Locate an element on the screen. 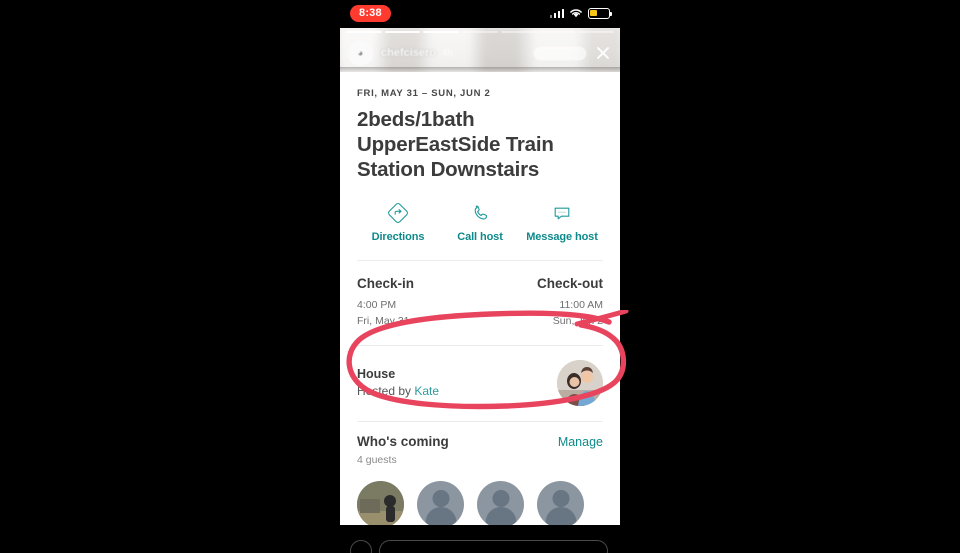 The width and height of the screenshot is (960, 553). status-icons is located at coordinates (581, 13).